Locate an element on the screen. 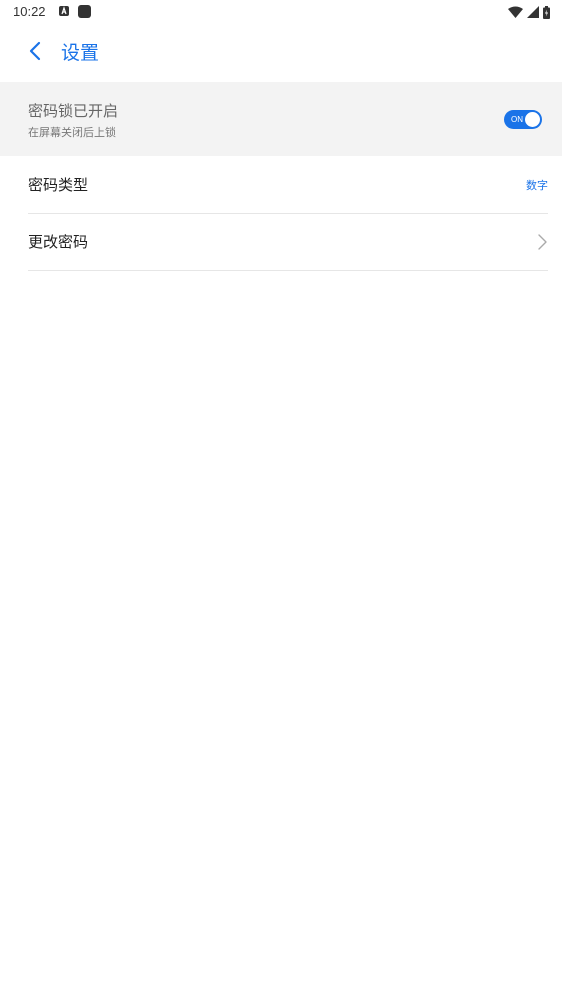  toggle-on-label: ON is located at coordinates (517, 119).